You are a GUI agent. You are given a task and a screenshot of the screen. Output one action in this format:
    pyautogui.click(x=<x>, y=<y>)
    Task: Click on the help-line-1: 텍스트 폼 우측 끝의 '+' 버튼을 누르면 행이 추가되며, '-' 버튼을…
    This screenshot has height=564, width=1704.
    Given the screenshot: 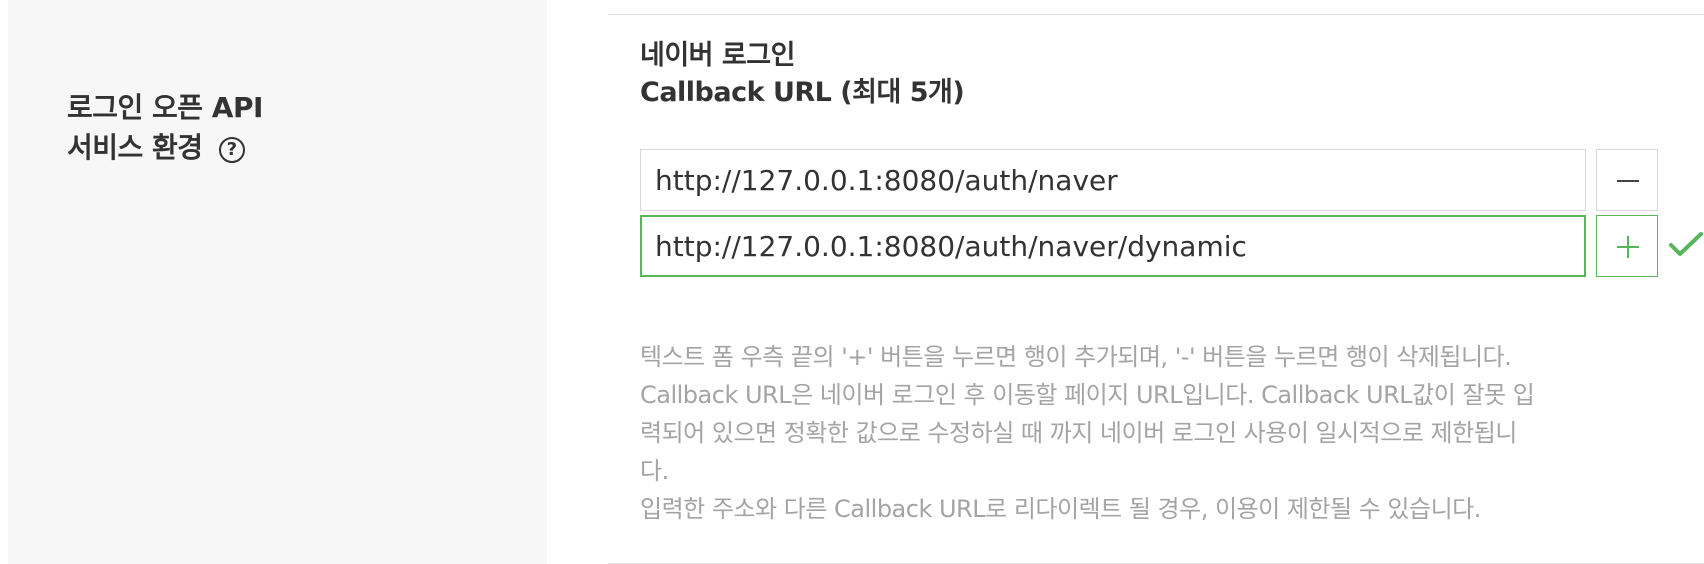 What is the action you would take?
    pyautogui.click(x=1076, y=357)
    